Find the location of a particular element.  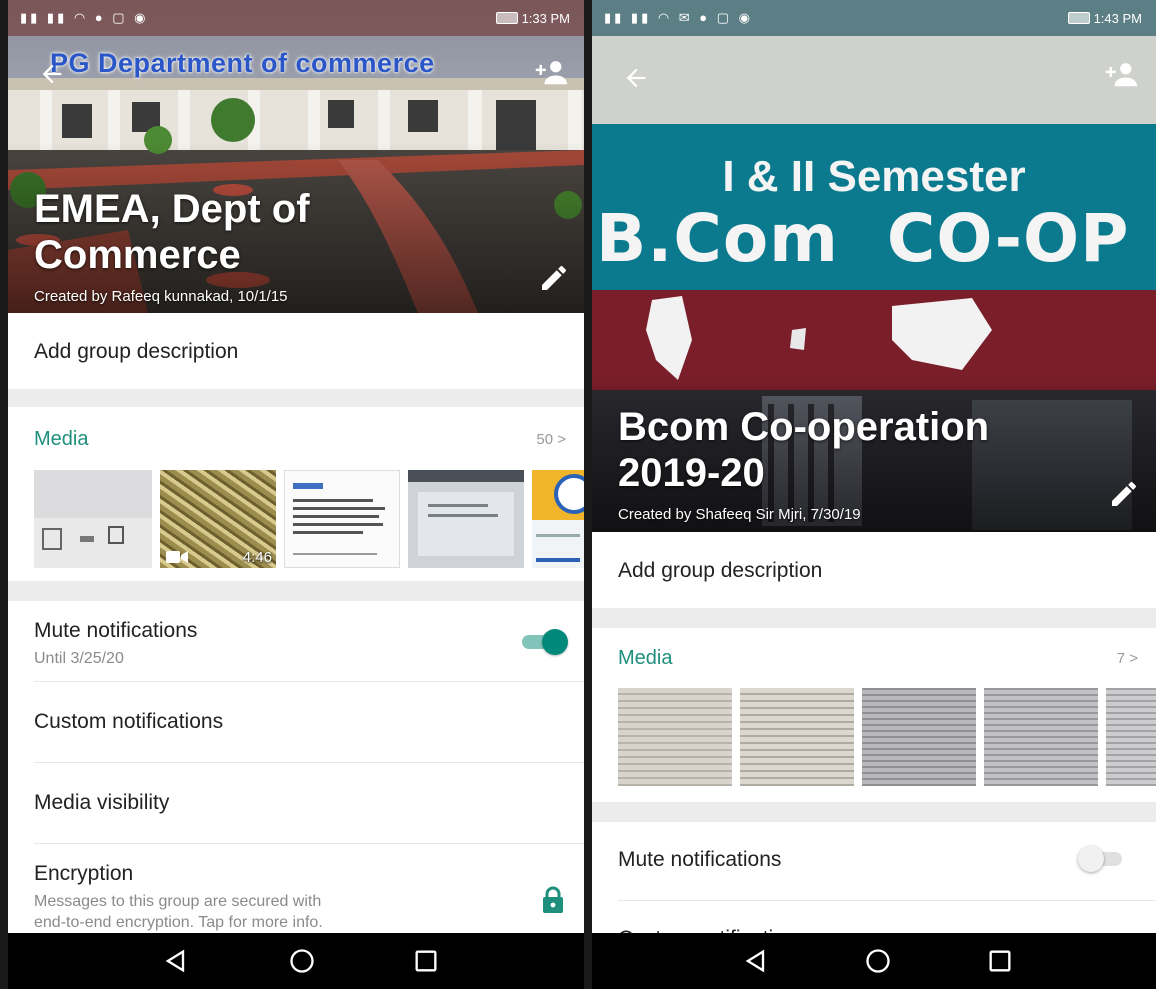

created-by-text: Created by Shafeeq Sir Mjri, 7/30/19 is located at coordinates (739, 514).